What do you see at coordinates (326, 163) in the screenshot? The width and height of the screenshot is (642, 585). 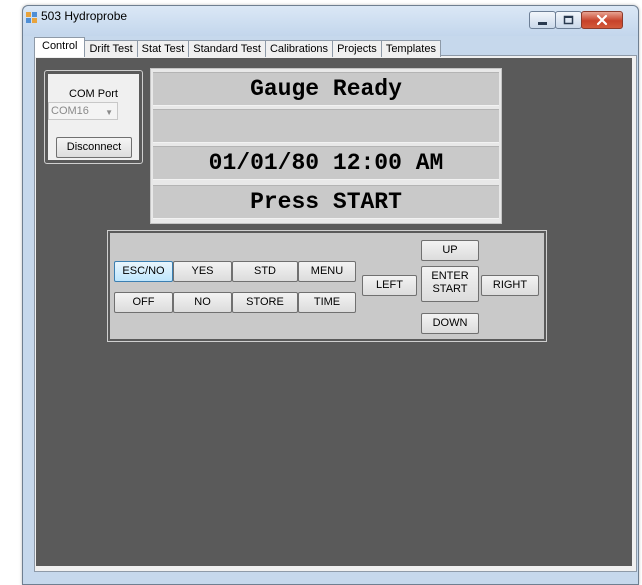 I see `display-line-3: 01/01/80 12:00 AM` at bounding box center [326, 163].